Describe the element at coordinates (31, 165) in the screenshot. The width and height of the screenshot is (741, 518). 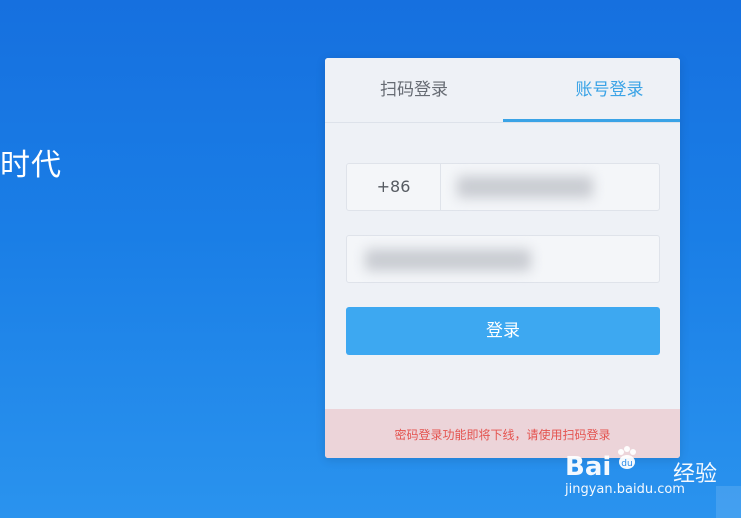
I see `hero-text: 时代` at that location.